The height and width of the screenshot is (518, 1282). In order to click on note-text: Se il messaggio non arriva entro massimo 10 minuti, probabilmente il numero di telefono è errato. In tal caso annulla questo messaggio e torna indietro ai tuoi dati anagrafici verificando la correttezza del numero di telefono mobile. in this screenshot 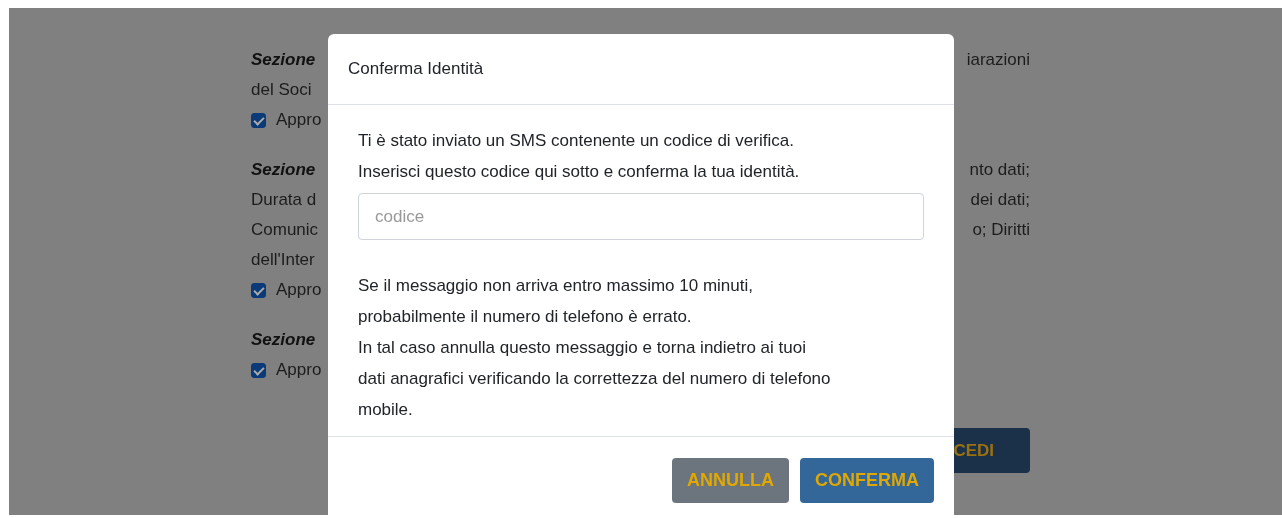, I will do `click(595, 348)`.